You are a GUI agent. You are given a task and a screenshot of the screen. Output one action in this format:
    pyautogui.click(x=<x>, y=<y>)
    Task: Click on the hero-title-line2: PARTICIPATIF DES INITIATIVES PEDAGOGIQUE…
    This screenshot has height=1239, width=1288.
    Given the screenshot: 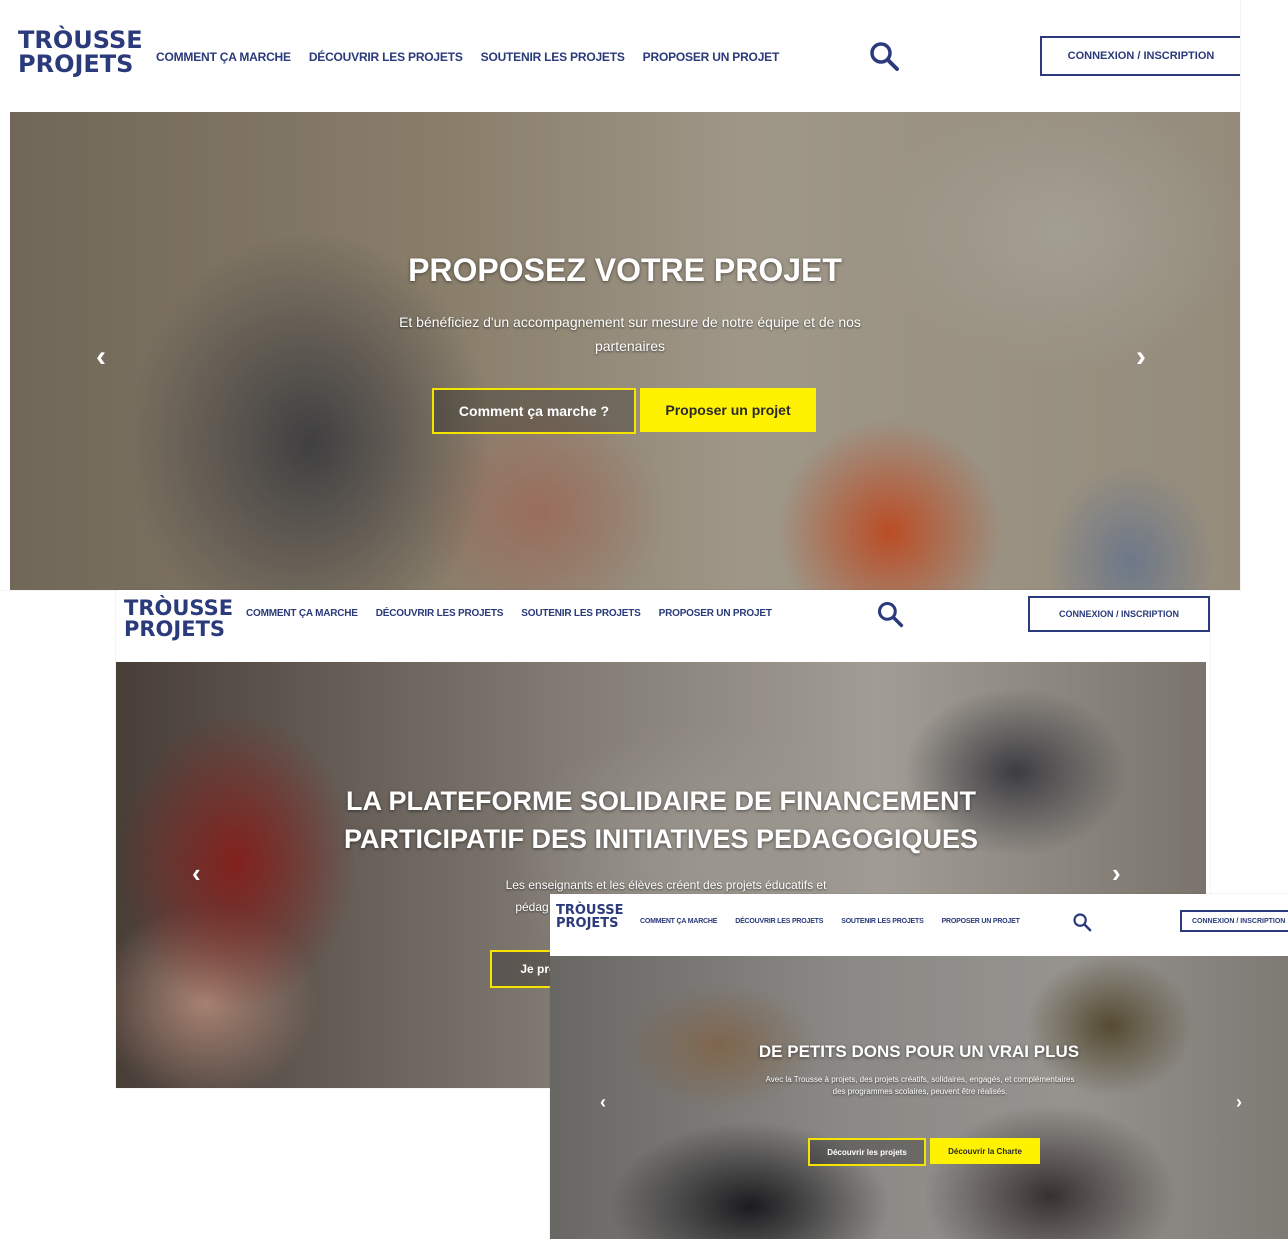 What is the action you would take?
    pyautogui.click(x=661, y=839)
    